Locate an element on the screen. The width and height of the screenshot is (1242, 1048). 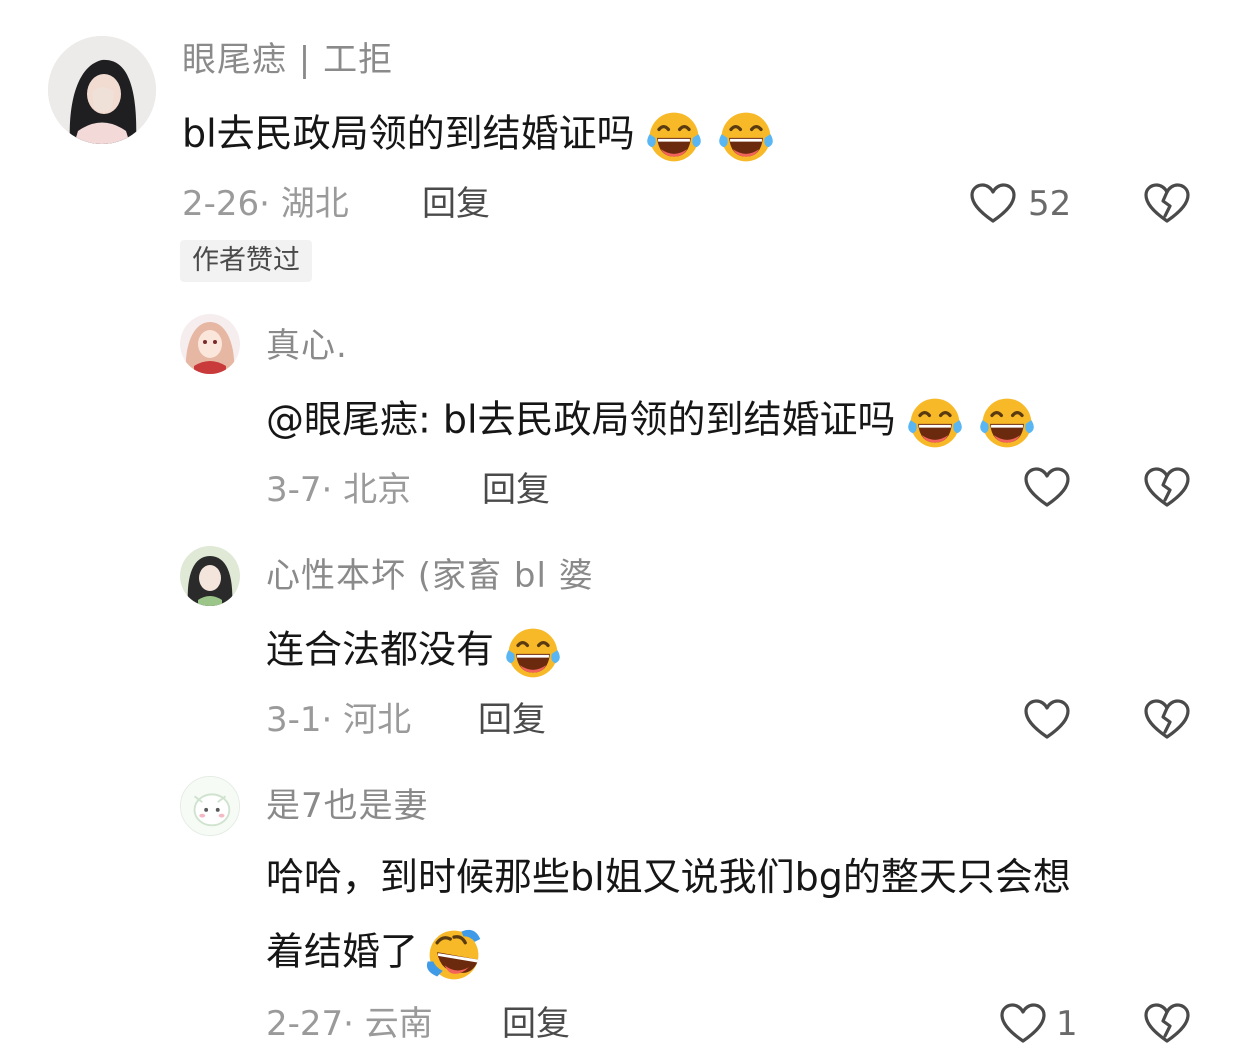
comment-text-content: @眼尾痣: bl去民政局领的到结婚证吗 is located at coordinates (581, 419).